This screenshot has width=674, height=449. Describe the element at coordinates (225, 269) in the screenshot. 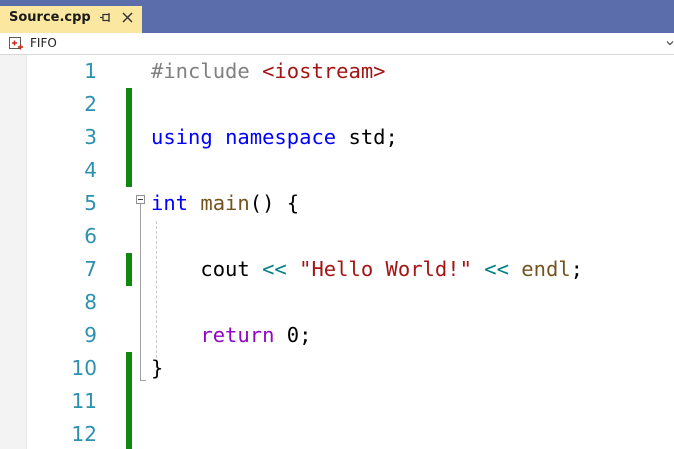

I see `identifier-cout: cout` at that location.